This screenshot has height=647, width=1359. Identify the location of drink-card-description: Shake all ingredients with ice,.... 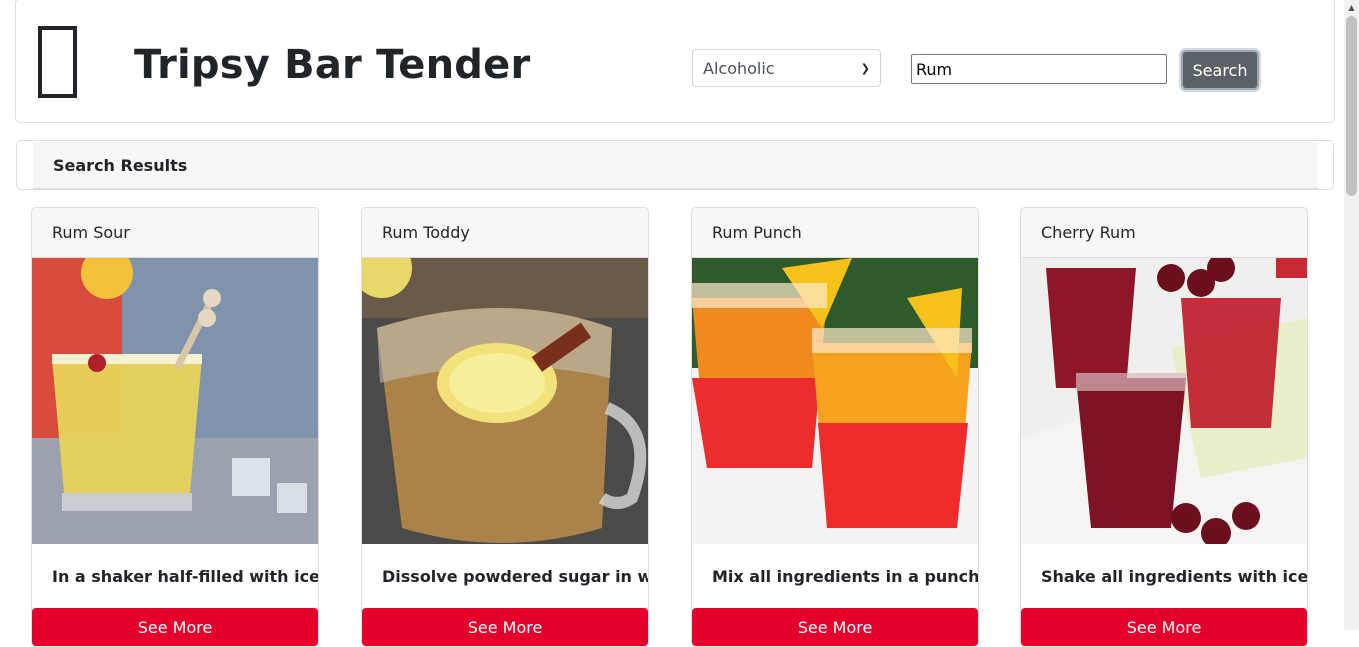
(1174, 576).